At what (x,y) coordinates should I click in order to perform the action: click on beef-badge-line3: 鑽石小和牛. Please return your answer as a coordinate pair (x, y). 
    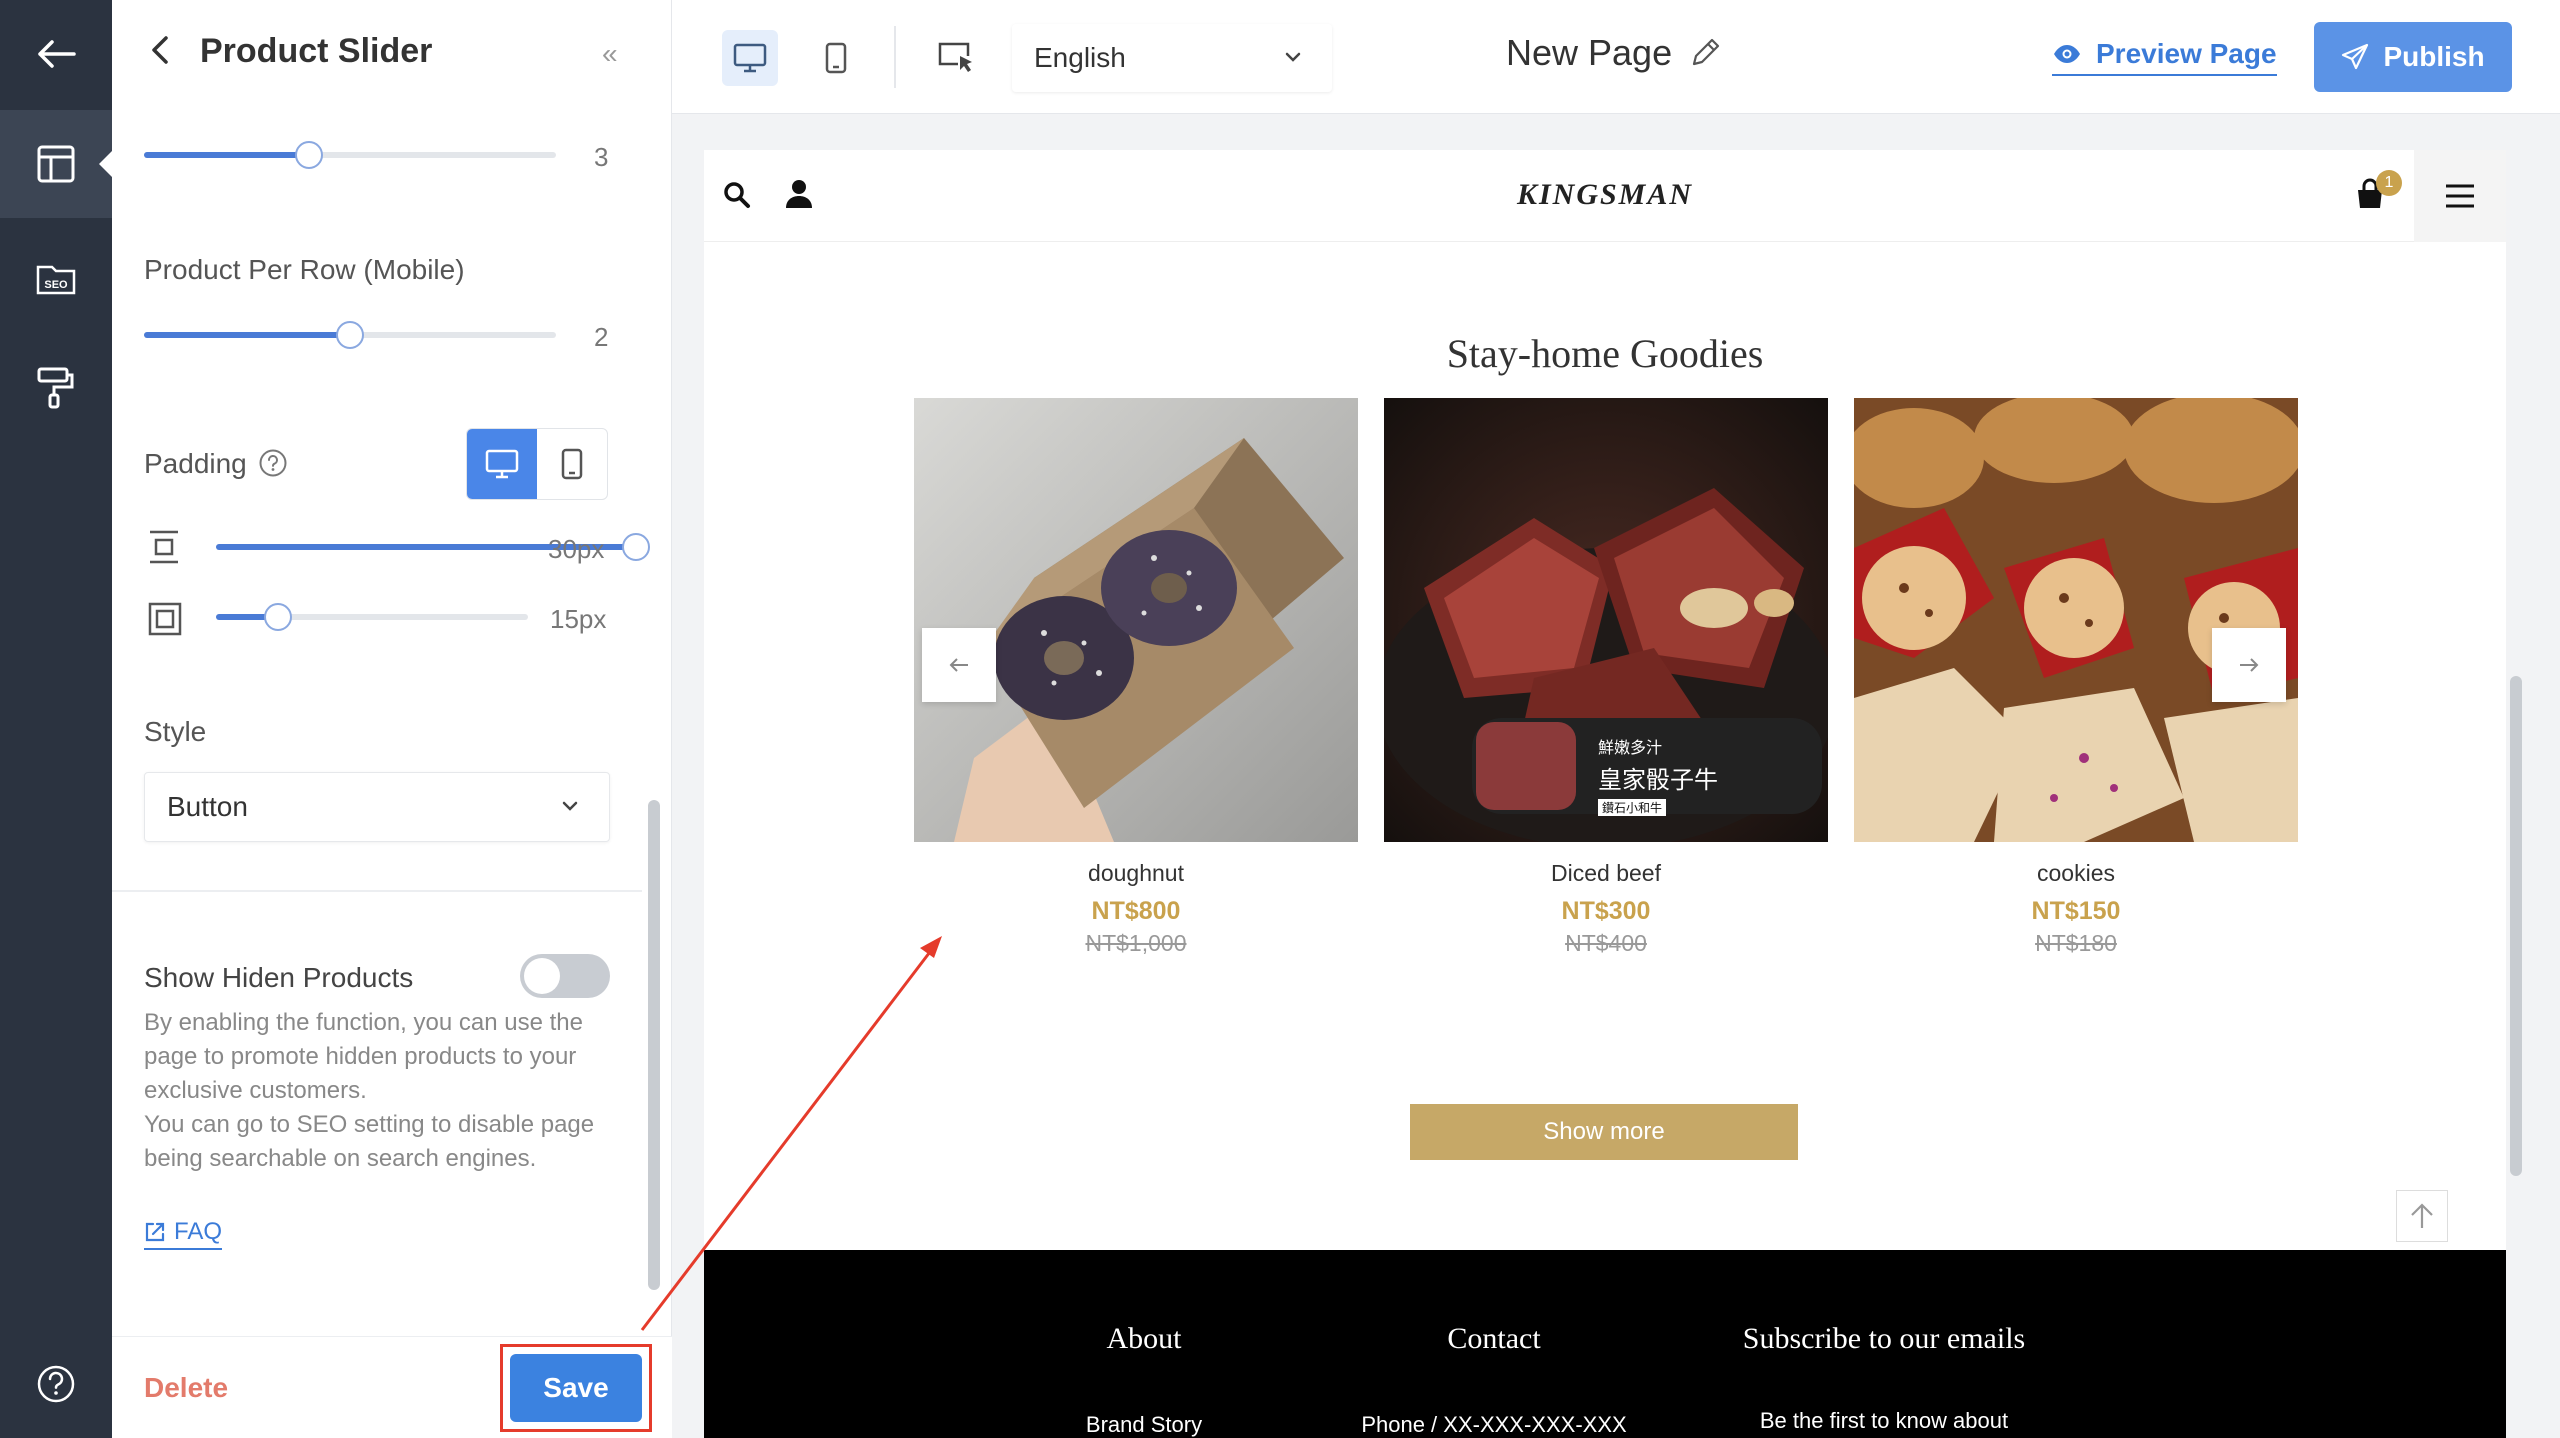
    Looking at the image, I should click on (1632, 807).